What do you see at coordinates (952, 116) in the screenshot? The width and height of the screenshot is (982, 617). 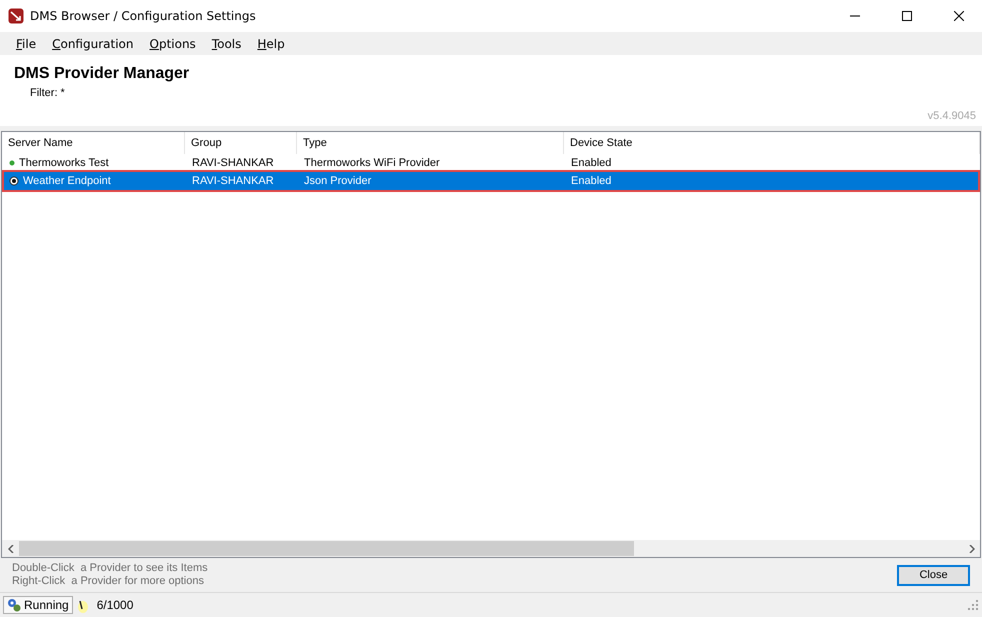 I see `version-label: v5.4.9045` at bounding box center [952, 116].